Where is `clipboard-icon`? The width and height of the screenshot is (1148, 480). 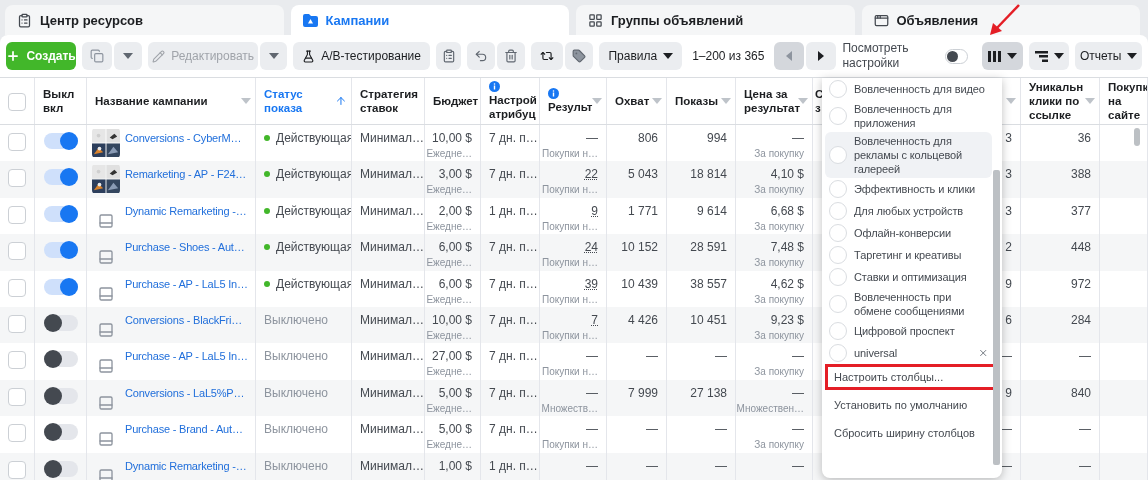
clipboard-icon is located at coordinates (448, 56).